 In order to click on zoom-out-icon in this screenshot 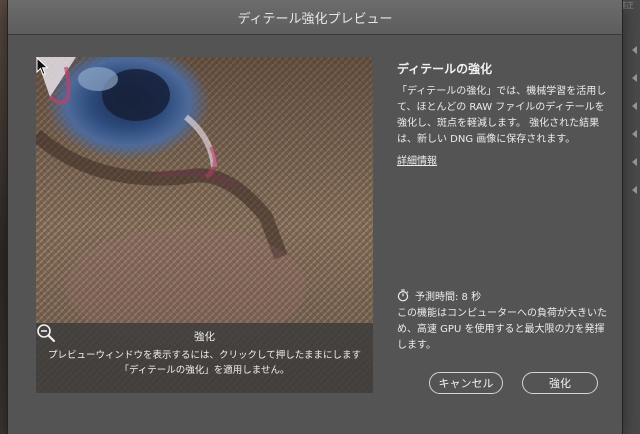, I will do `click(46, 333)`.